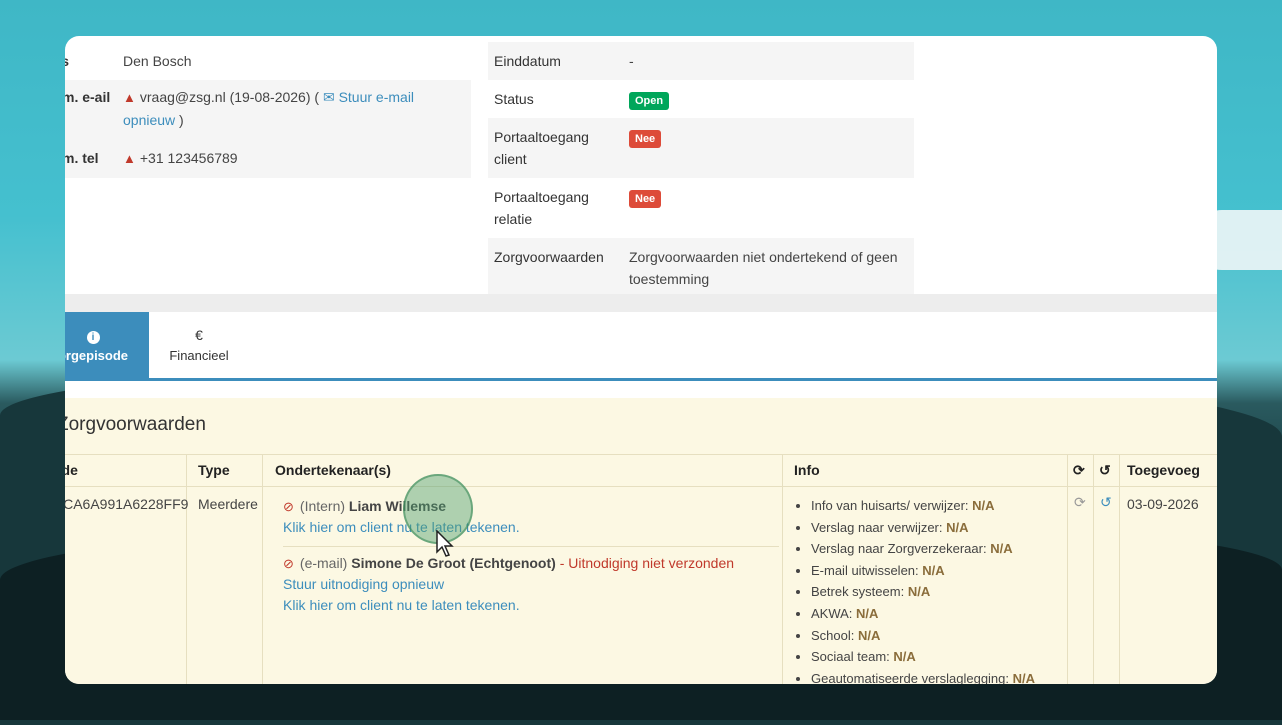 The height and width of the screenshot is (725, 1282). Describe the element at coordinates (1163, 504) in the screenshot. I see `cell-added: 03-09-2026` at that location.